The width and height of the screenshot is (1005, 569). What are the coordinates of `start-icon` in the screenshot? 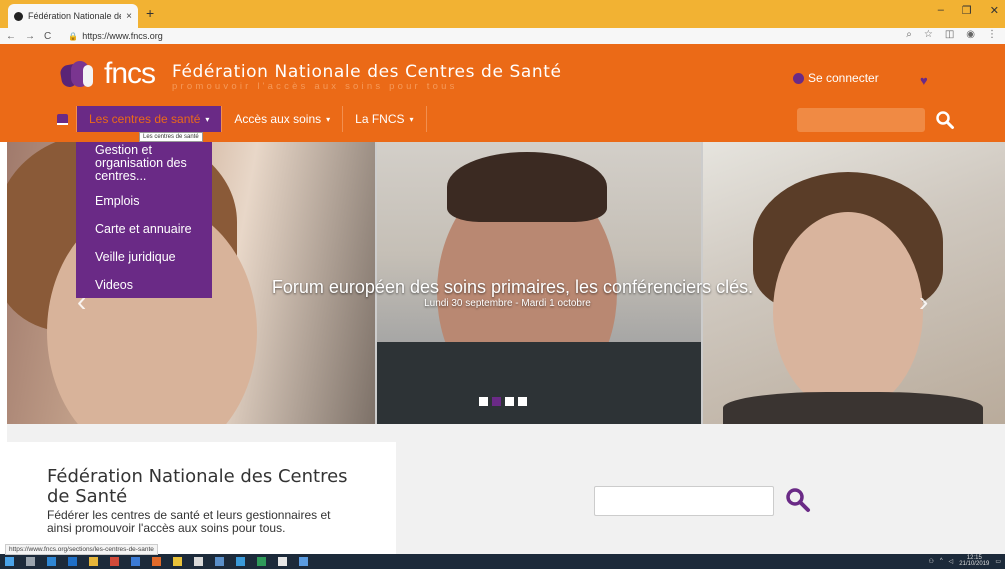 It's located at (9, 561).